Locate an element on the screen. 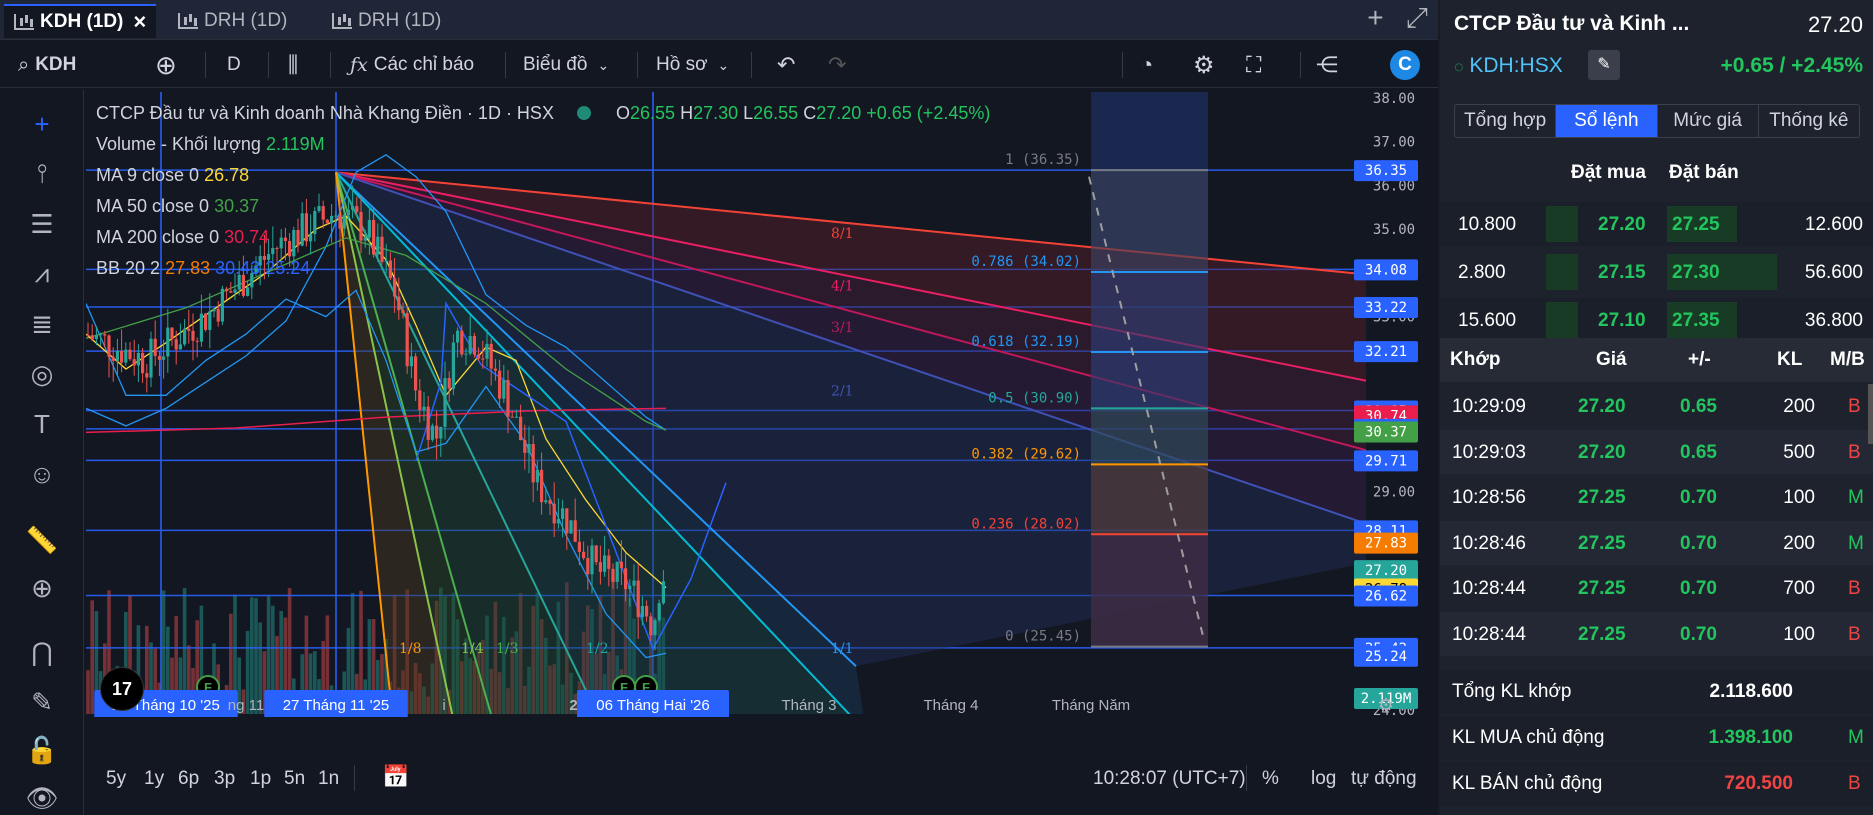  tab-drh-1: DRH (1D) is located at coordinates (232, 21).